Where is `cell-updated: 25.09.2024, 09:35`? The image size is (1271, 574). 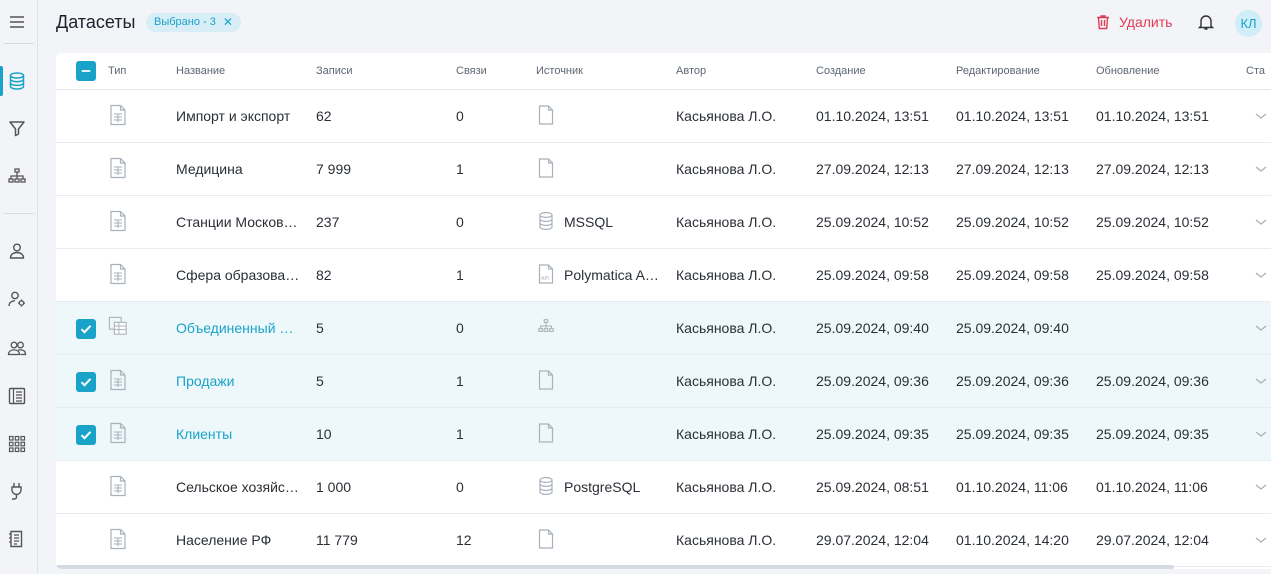 cell-updated: 25.09.2024, 09:35 is located at coordinates (1152, 434).